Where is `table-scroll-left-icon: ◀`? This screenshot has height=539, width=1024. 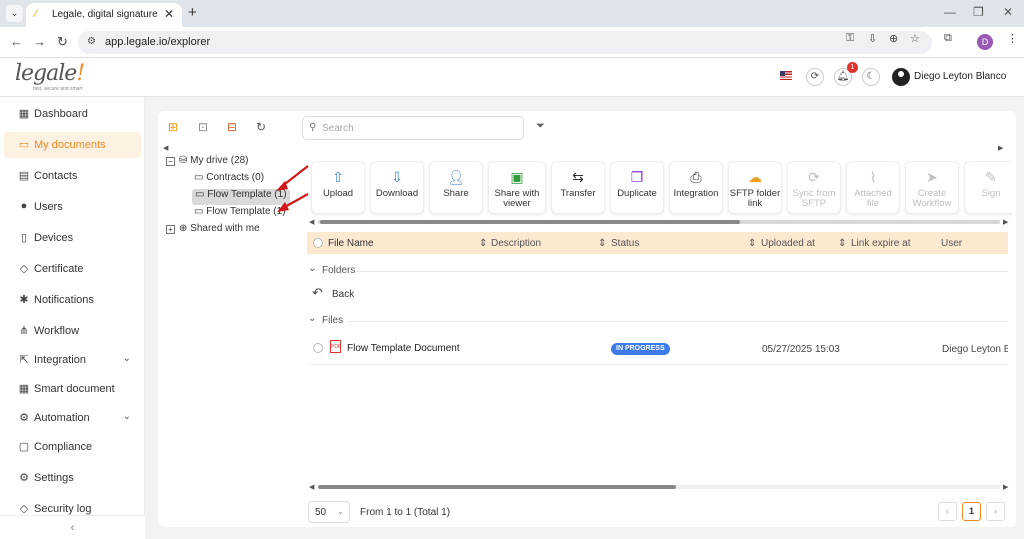
table-scroll-left-icon: ◀ is located at coordinates (311, 487).